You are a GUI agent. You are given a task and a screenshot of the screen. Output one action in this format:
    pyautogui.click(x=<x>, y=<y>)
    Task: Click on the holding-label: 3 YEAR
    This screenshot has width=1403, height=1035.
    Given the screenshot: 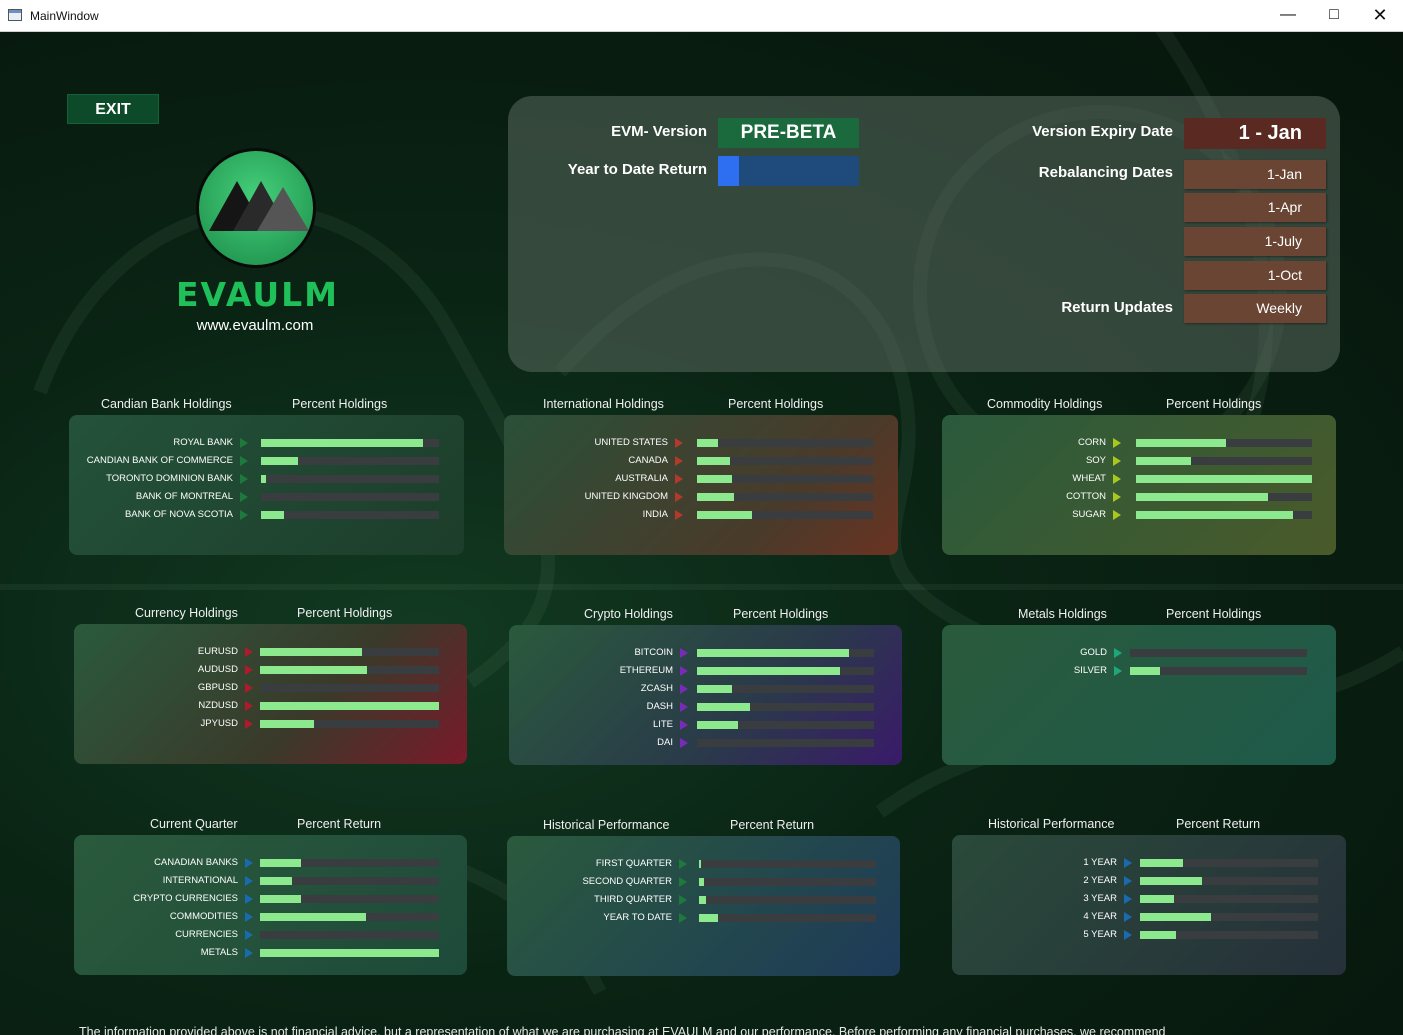 What is the action you would take?
    pyautogui.click(x=1100, y=898)
    